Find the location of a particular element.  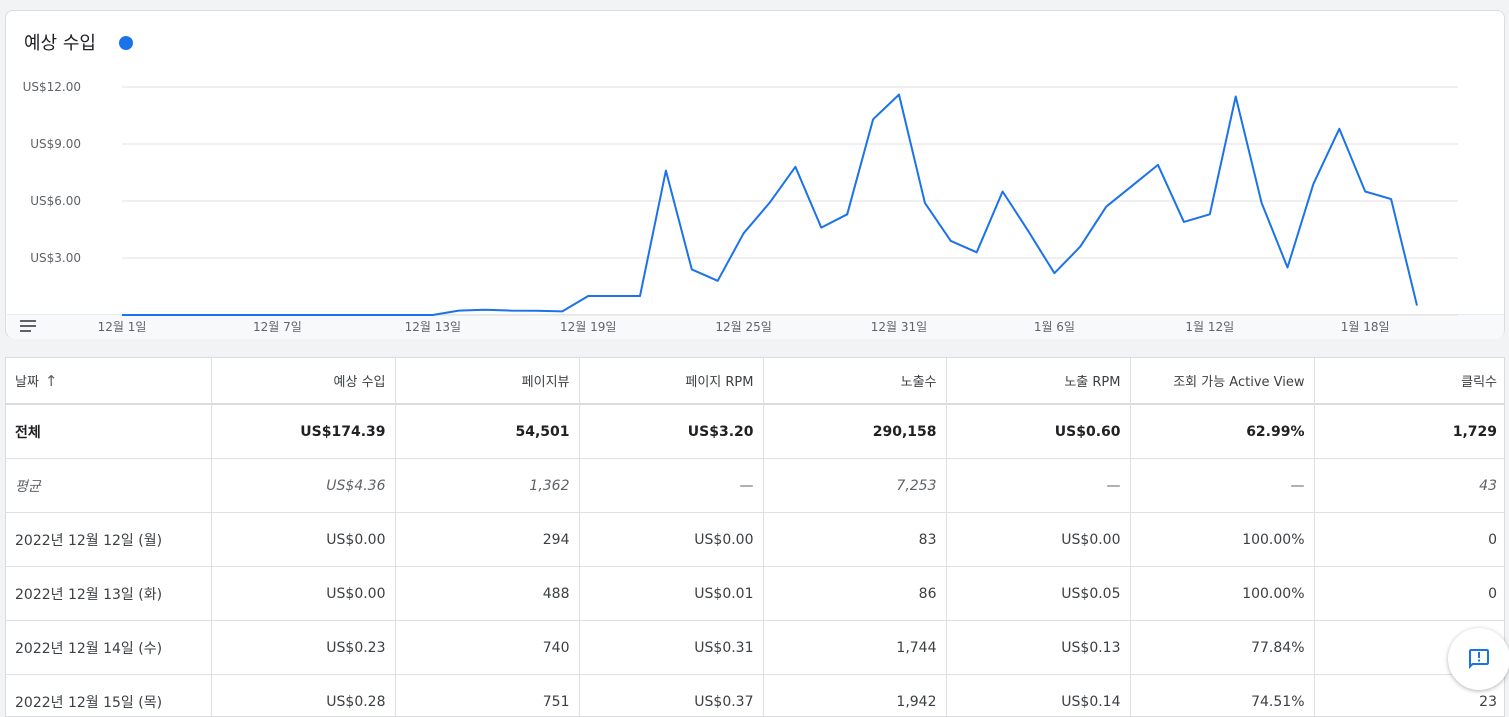

table-cell: 2022년 12월 12일 (월) is located at coordinates (108, 540).